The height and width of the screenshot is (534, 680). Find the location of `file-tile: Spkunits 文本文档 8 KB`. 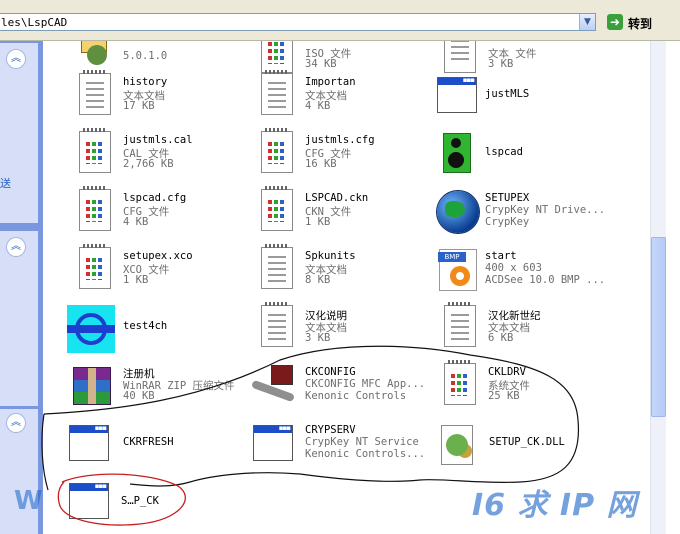

file-tile: Spkunits 文本文档 8 KB is located at coordinates (345, 272).